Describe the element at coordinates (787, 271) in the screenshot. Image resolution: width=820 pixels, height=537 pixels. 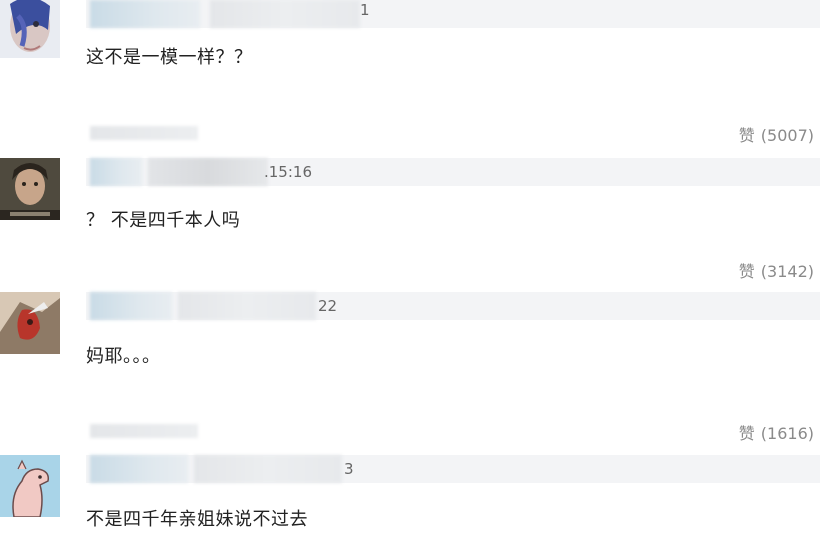
I see `like-count: (3142)` at that location.